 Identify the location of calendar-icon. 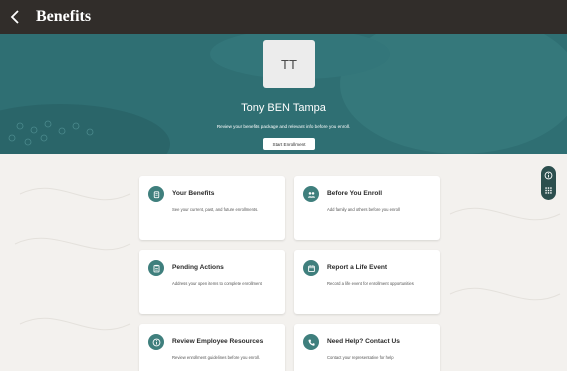
(311, 268).